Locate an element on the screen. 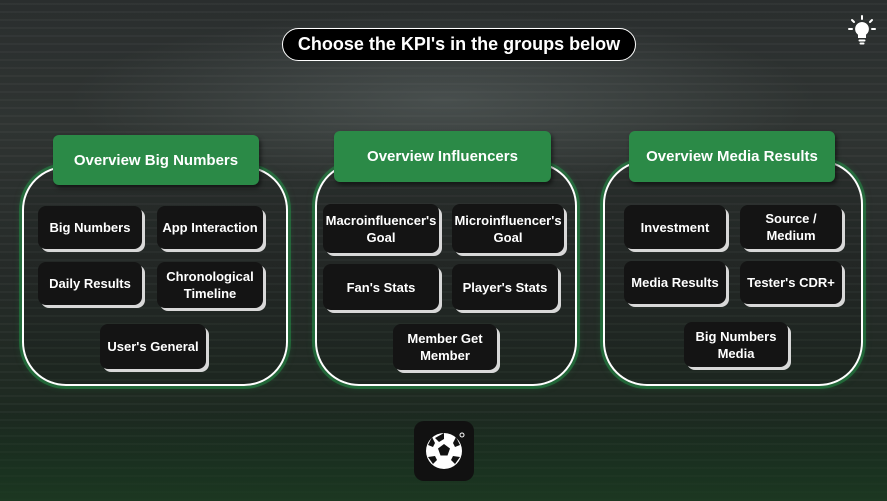  kpi-microinfluencers-goal: Microinfluencer's Goal is located at coordinates (508, 228).